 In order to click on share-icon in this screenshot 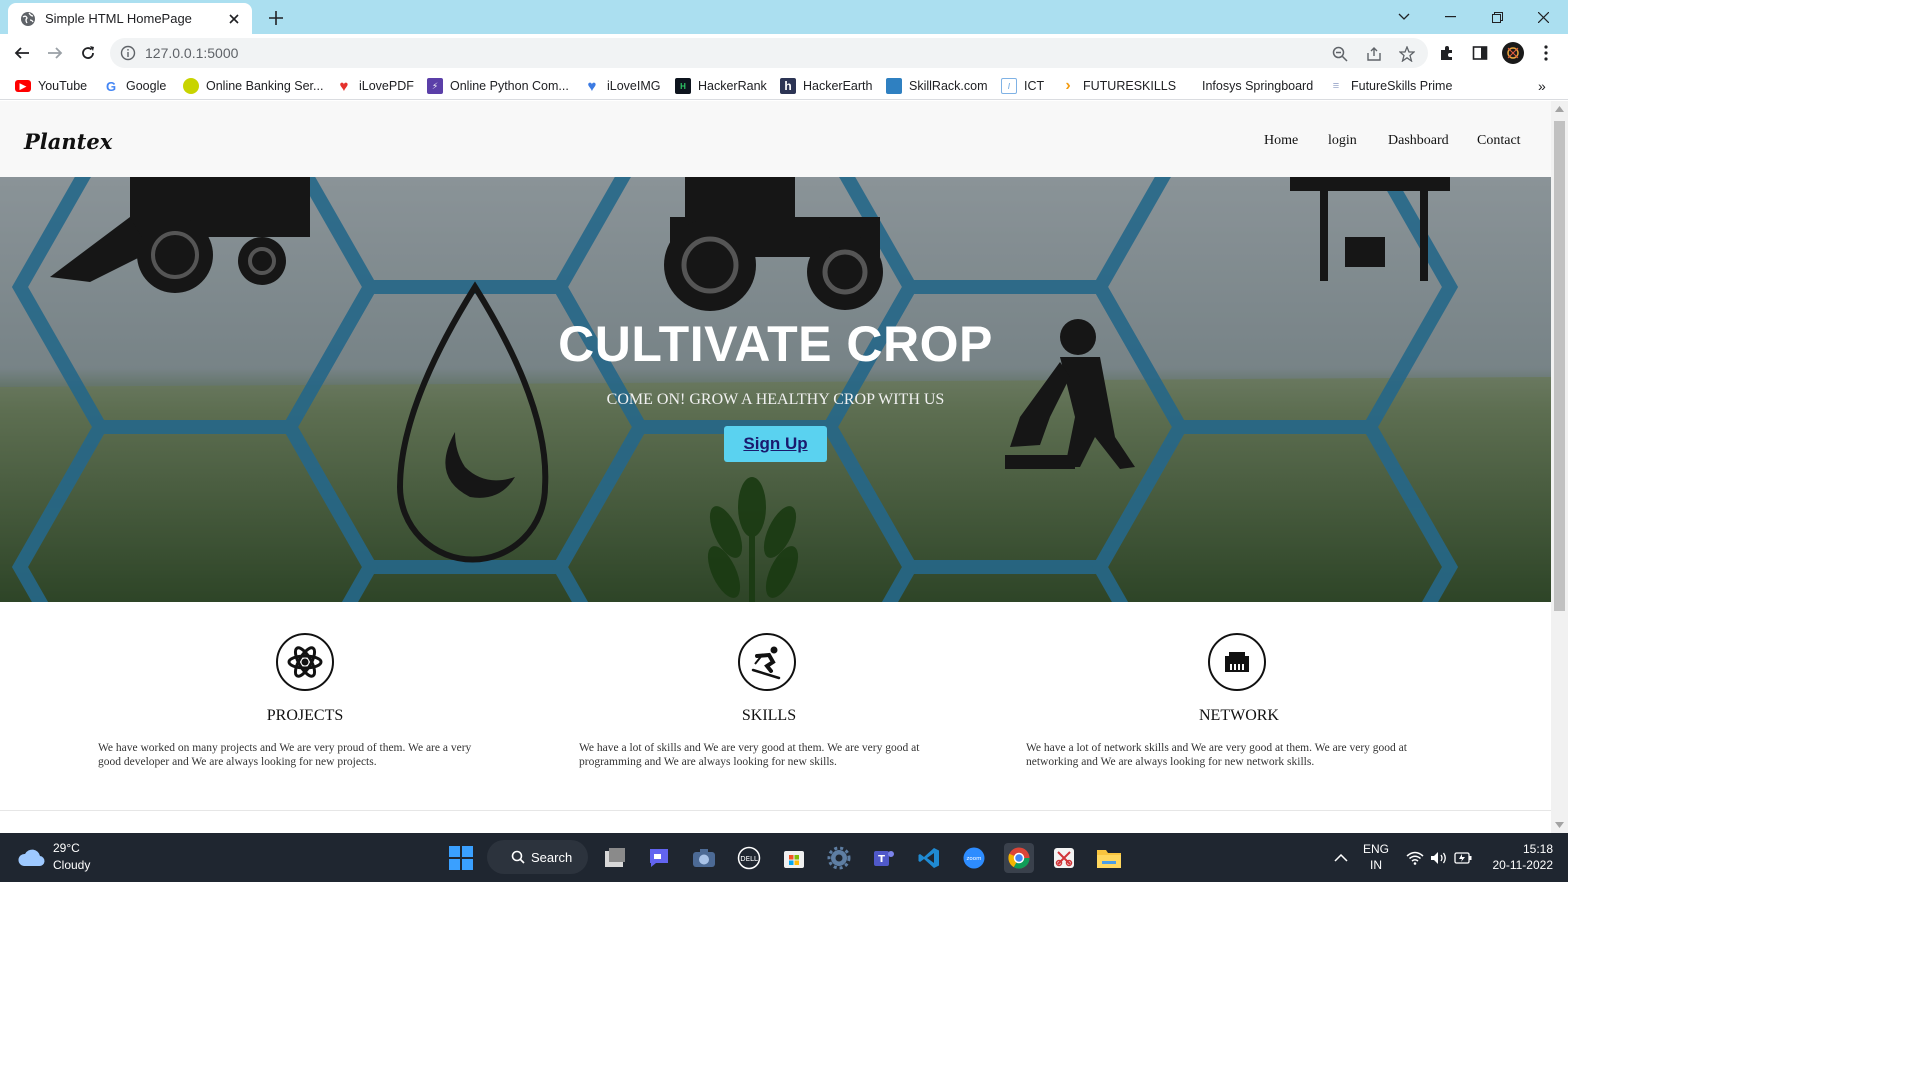, I will do `click(1374, 54)`.